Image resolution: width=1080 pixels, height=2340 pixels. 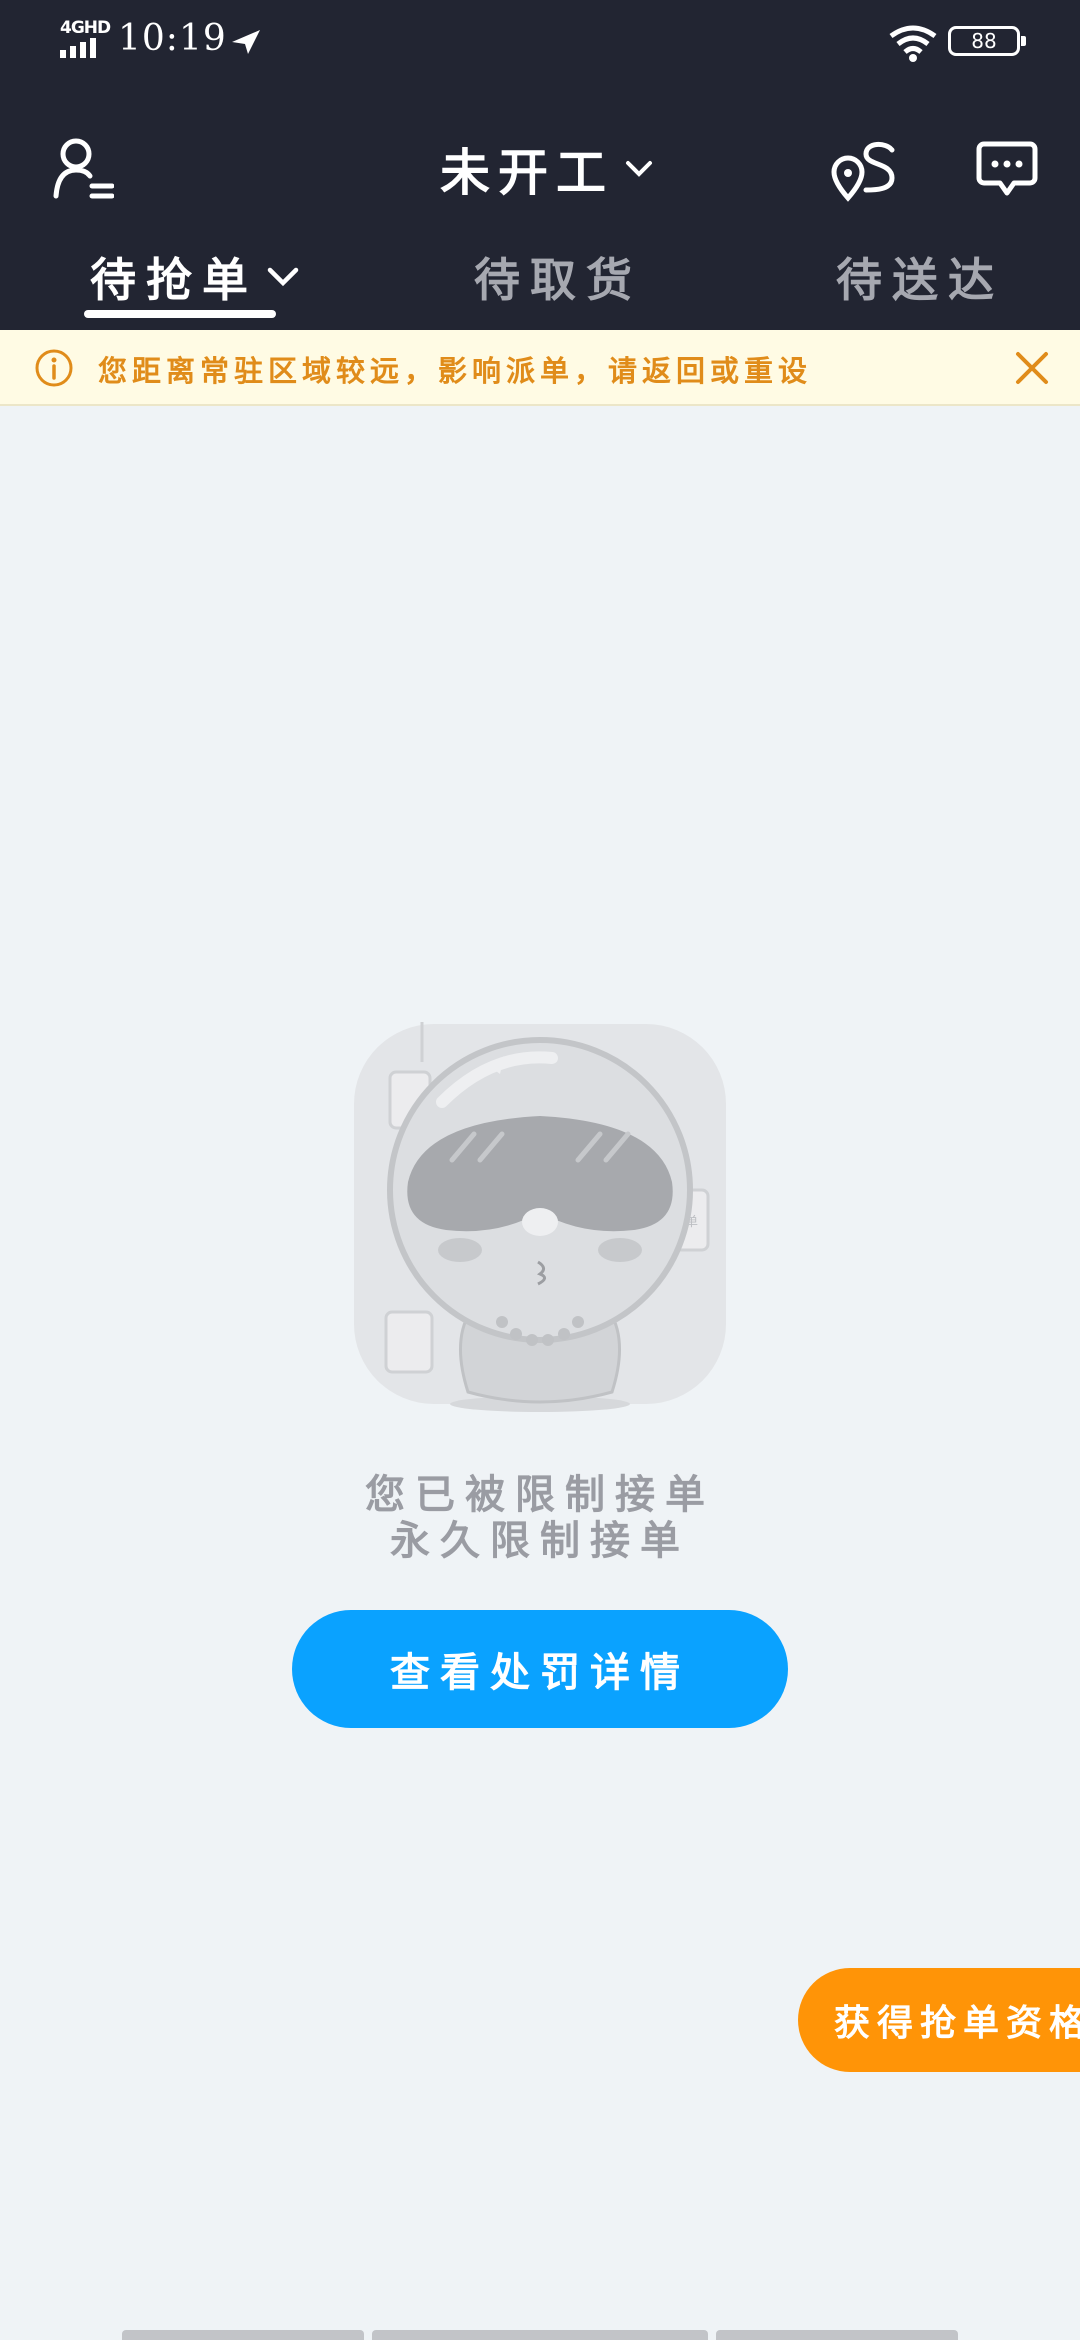 I want to click on get-grab-qualification-button: 获得抢单资格, so click(x=939, y=2020).